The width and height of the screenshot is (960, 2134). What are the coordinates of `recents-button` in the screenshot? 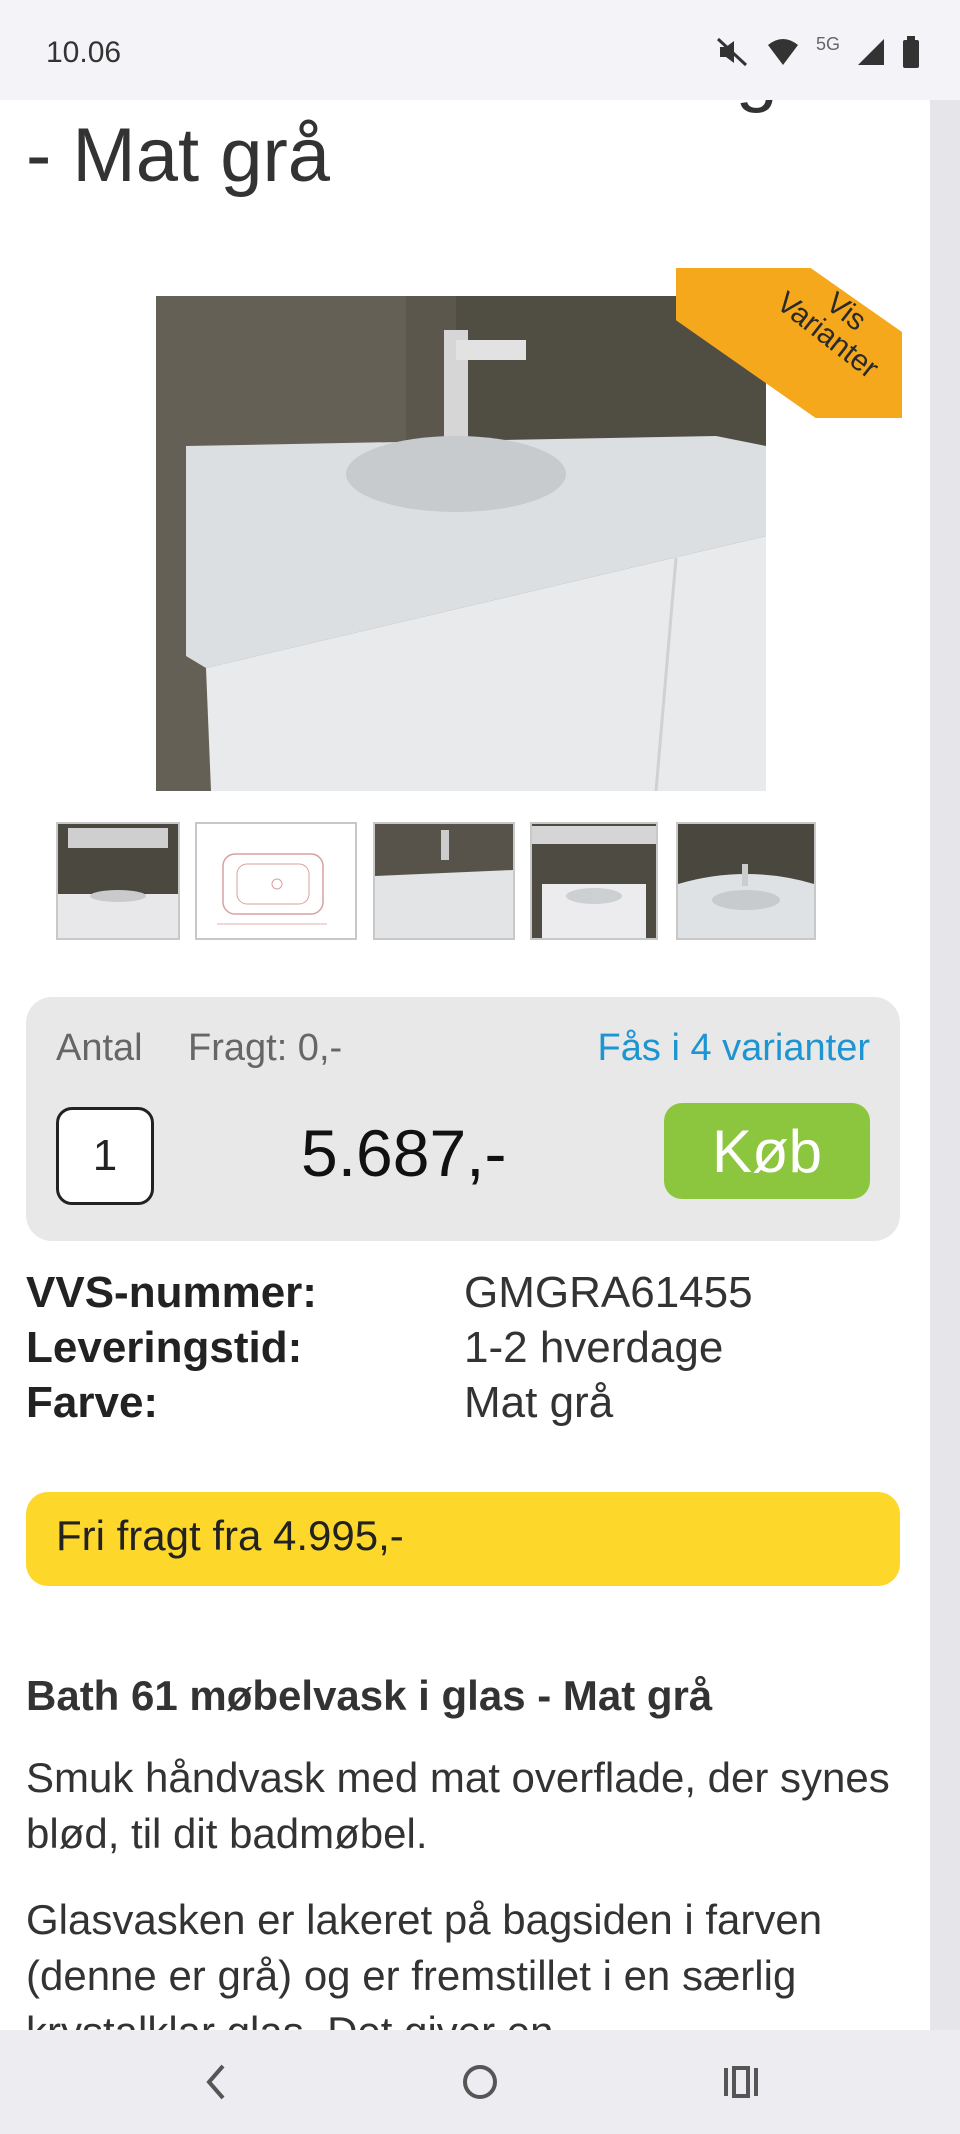 It's located at (742, 2082).